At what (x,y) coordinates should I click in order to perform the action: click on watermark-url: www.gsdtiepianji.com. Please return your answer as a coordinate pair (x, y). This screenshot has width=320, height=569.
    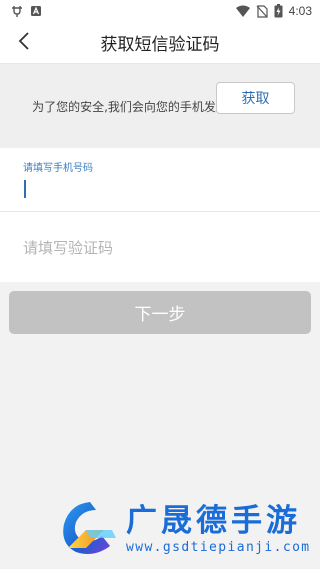
    Looking at the image, I should click on (218, 547).